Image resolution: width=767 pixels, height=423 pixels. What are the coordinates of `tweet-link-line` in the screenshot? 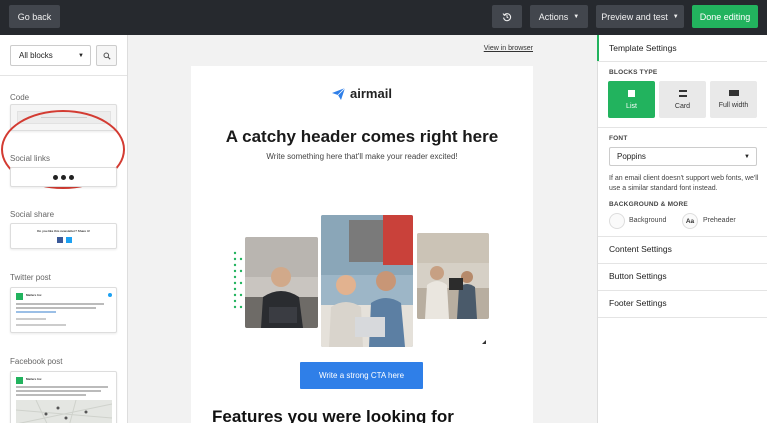 It's located at (36, 312).